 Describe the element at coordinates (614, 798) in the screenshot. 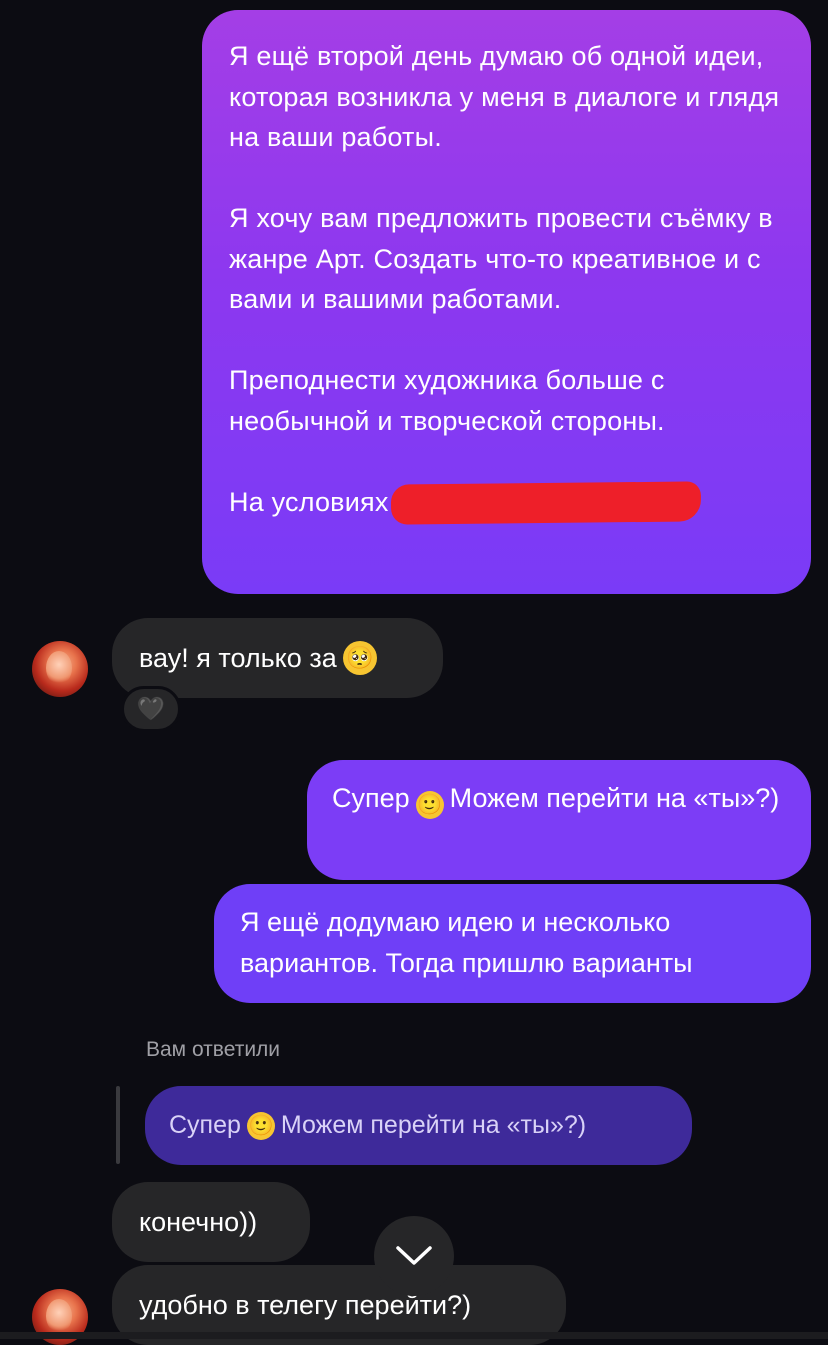

I see `message-text-after: Можем перейти на «ты»?)` at that location.